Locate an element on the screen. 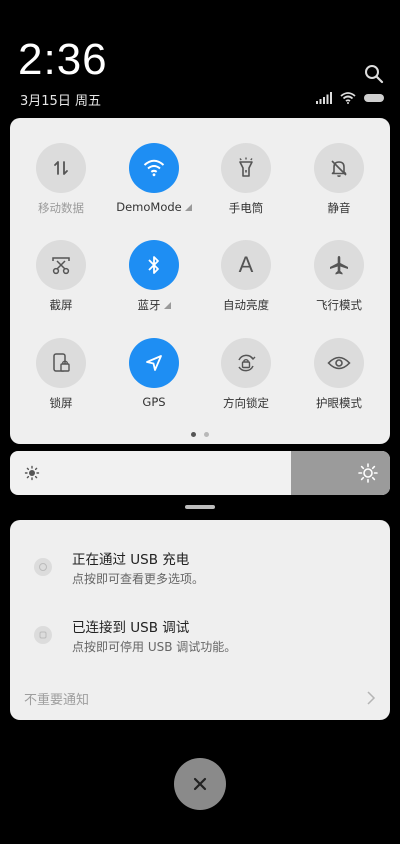 The width and height of the screenshot is (400, 844). tile-screenshot-circle is located at coordinates (61, 265).